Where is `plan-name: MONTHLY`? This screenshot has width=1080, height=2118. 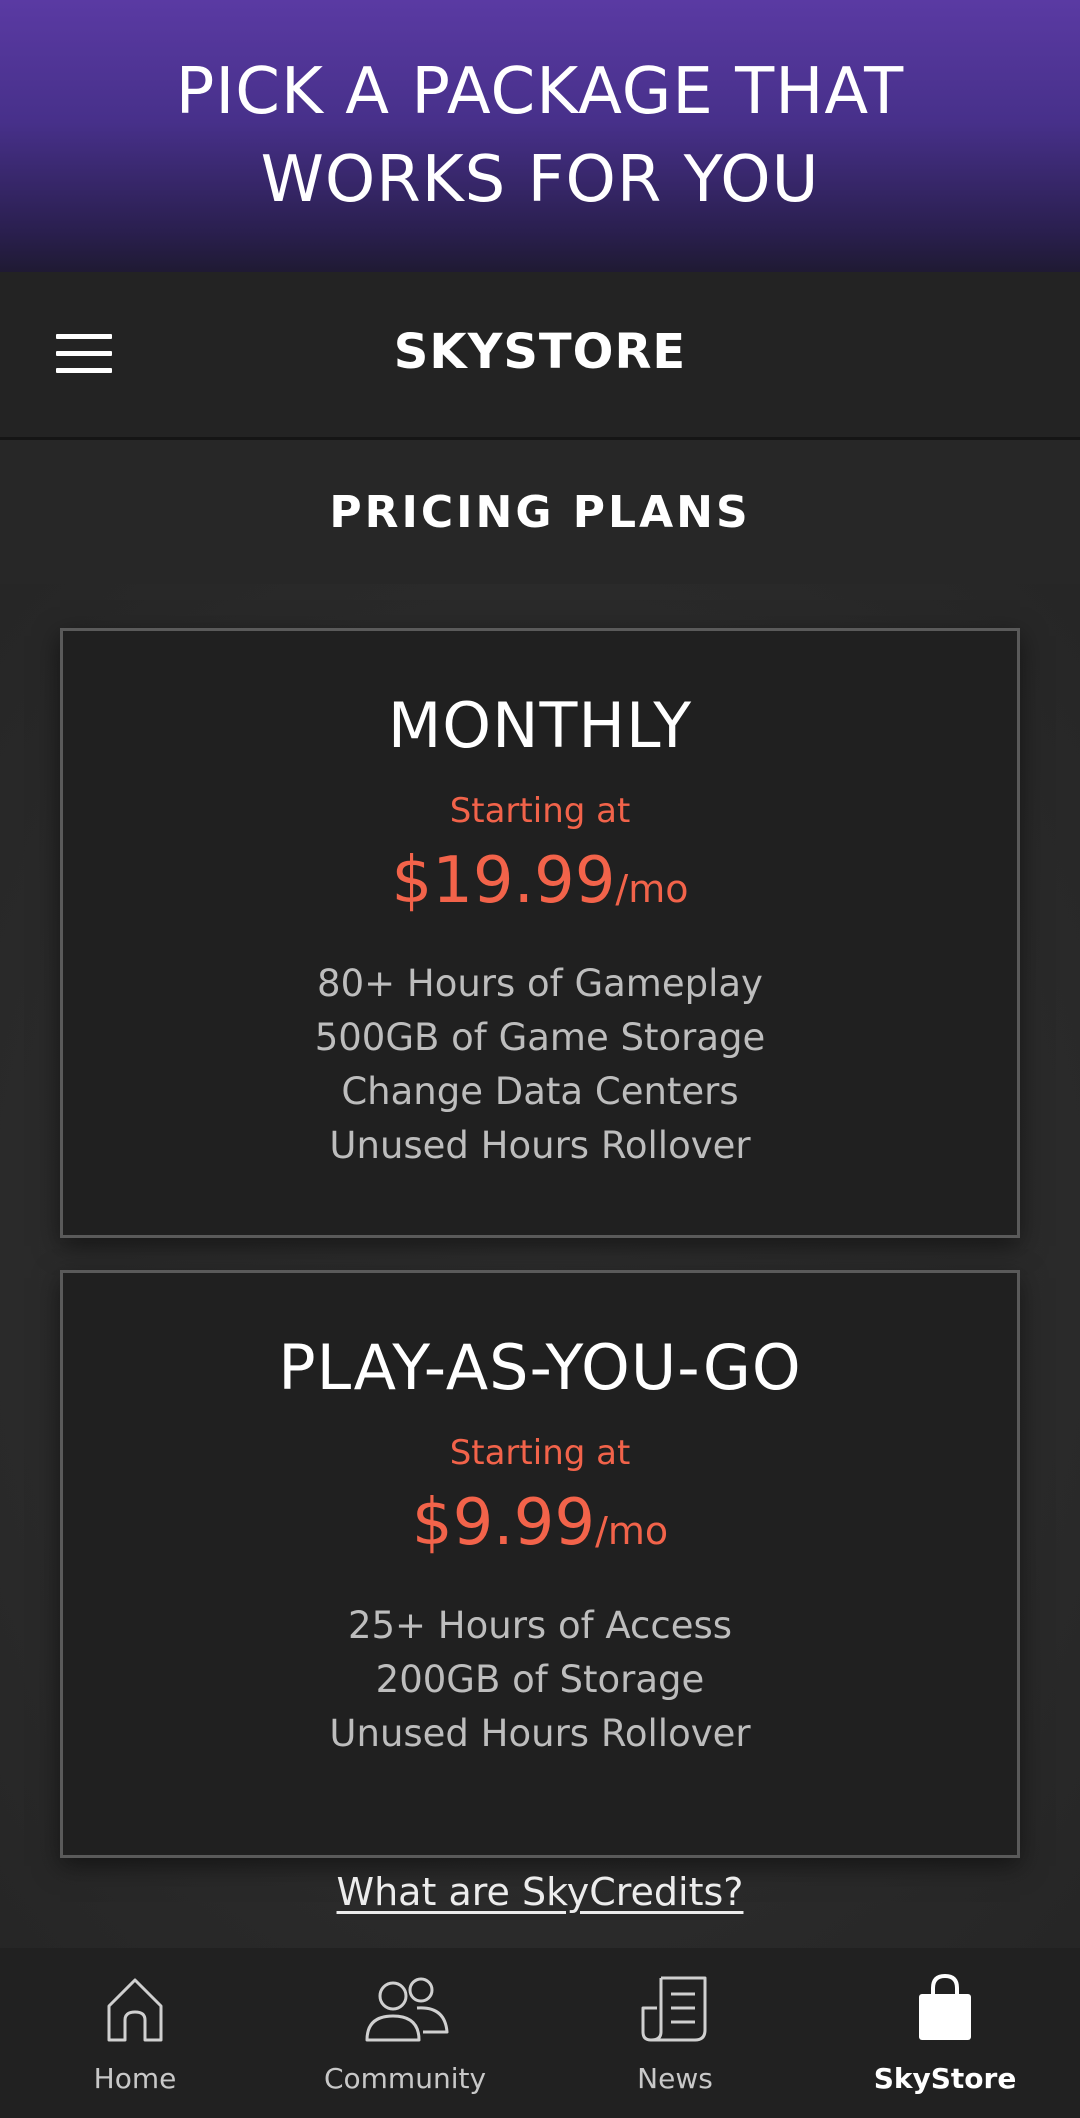
plan-name: MONTHLY is located at coordinates (540, 725).